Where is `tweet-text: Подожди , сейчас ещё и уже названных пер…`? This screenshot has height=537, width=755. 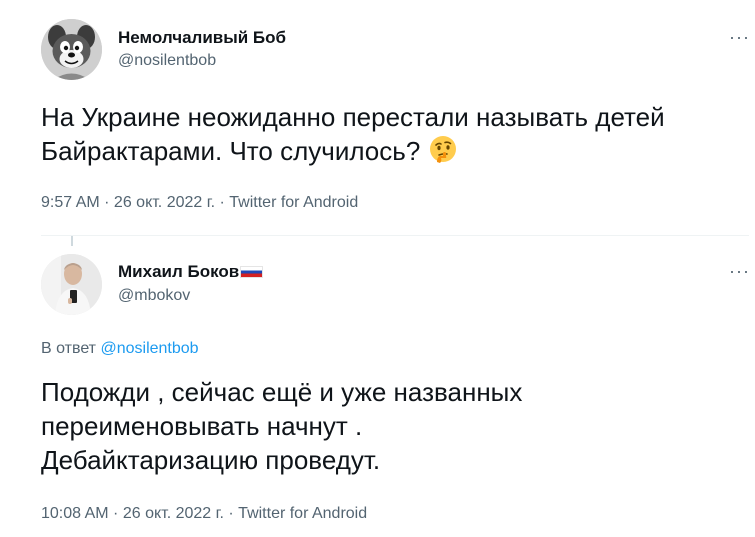
tweet-text: Подожди , сейчас ещё и уже названных пер… is located at coordinates (281, 426).